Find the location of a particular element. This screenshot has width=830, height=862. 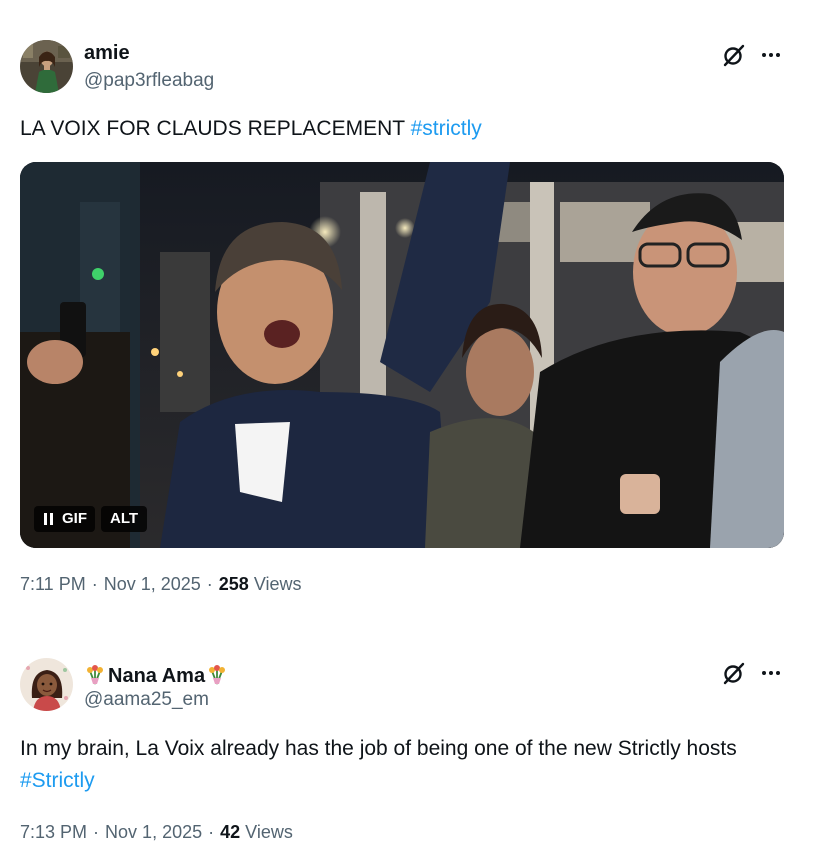

user-handle: @aama25_em is located at coordinates (146, 700).